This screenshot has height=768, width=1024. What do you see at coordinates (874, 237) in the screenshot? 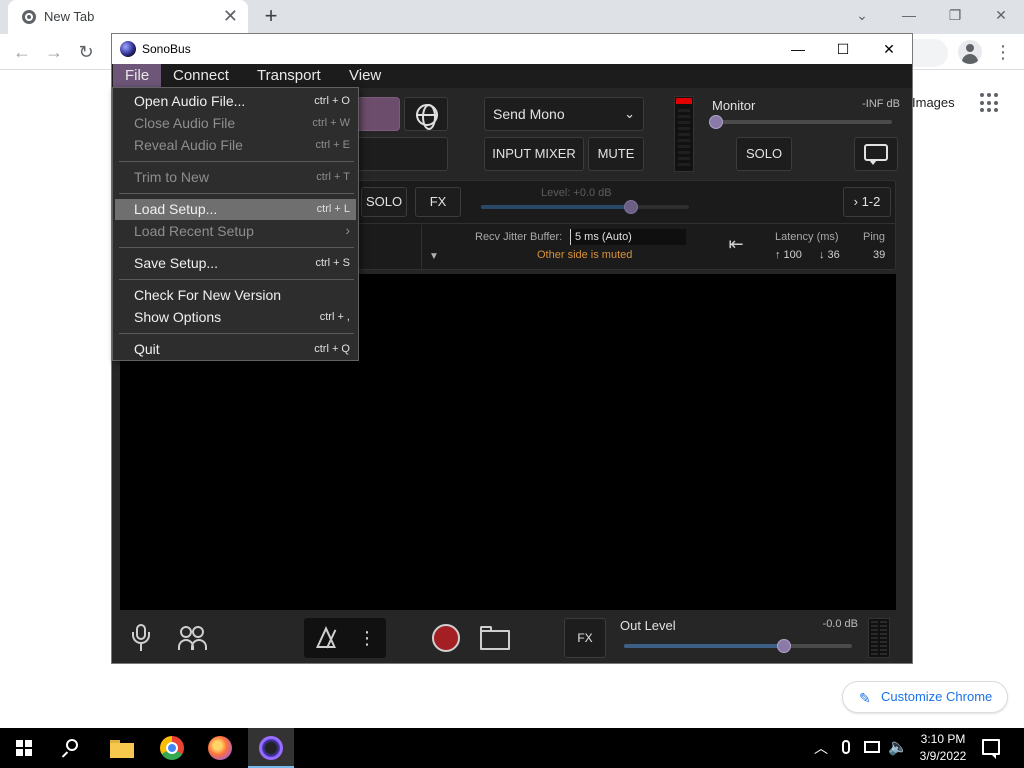
I see `ping-label: Ping` at bounding box center [874, 237].